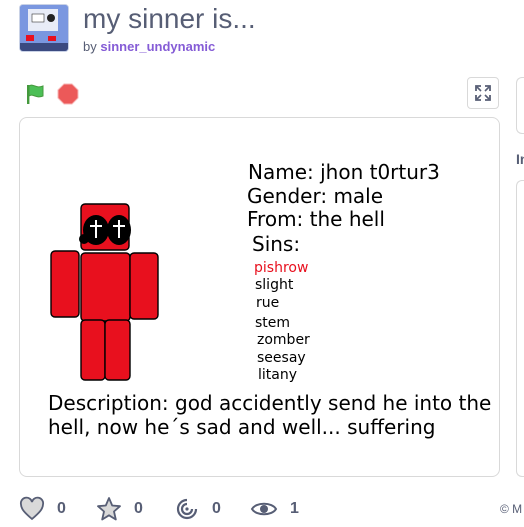 Image resolution: width=524 pixels, height=527 pixels. What do you see at coordinates (276, 244) in the screenshot?
I see `sins-label: Sins:` at bounding box center [276, 244].